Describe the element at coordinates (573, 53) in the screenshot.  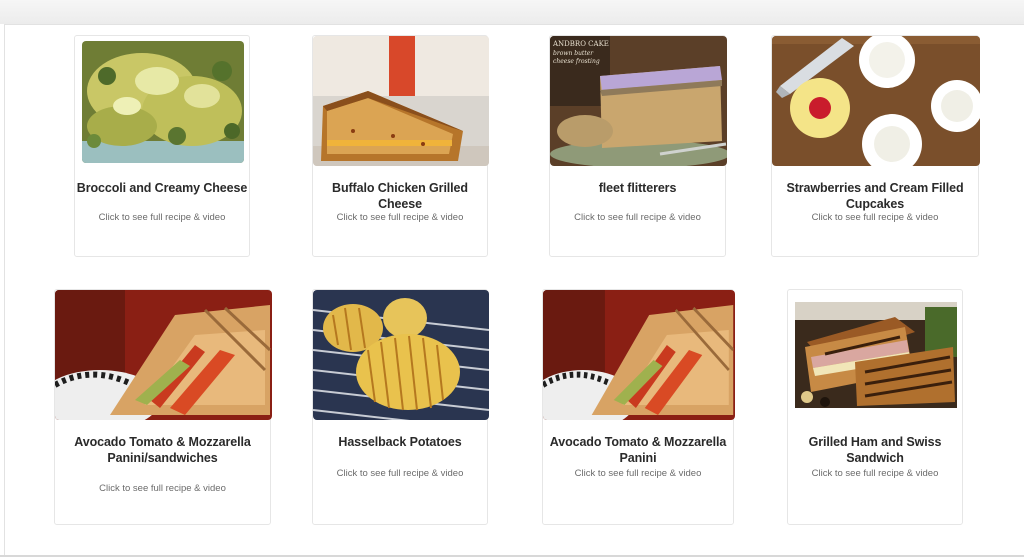
I see `svg-text: brown butter` at that location.